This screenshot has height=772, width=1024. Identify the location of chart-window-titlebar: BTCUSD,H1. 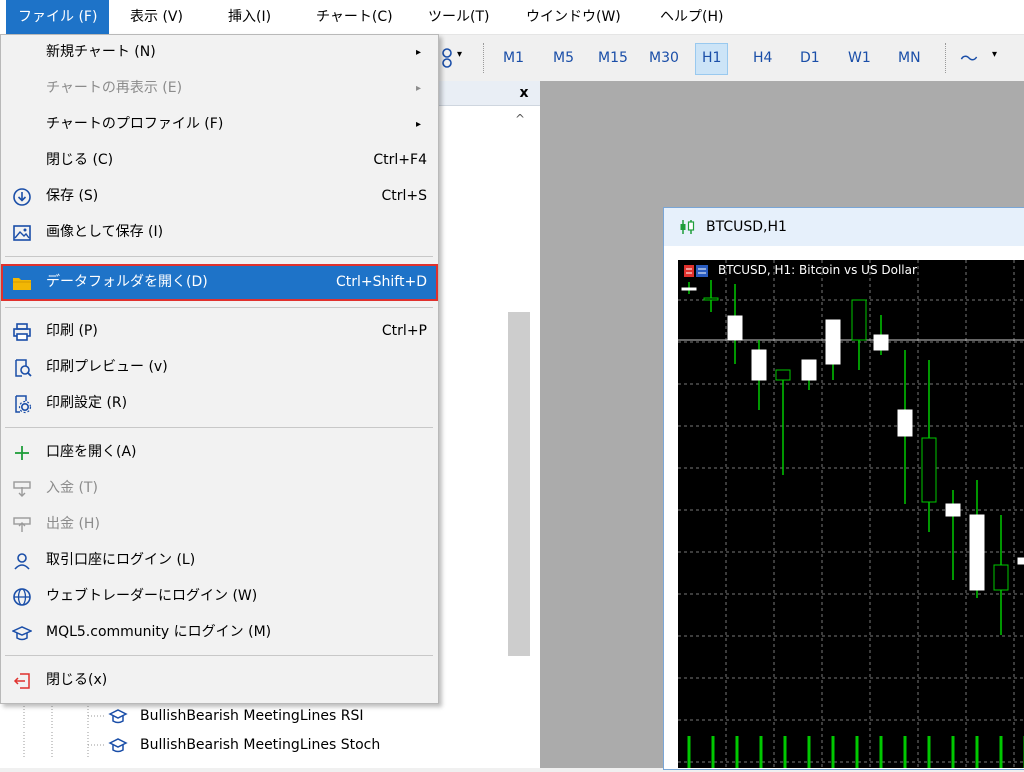
(844, 227).